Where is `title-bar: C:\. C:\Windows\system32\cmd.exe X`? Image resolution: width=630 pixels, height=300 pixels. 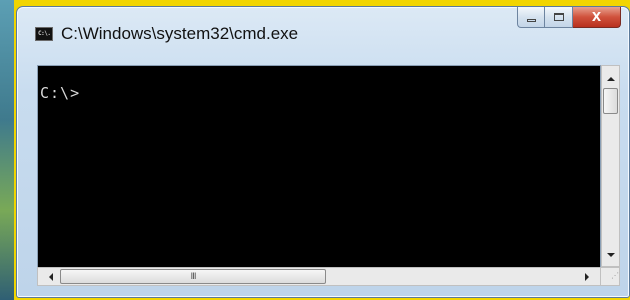
title-bar: C:\. C:\Windows\system32\cmd.exe X is located at coordinates (323, 30).